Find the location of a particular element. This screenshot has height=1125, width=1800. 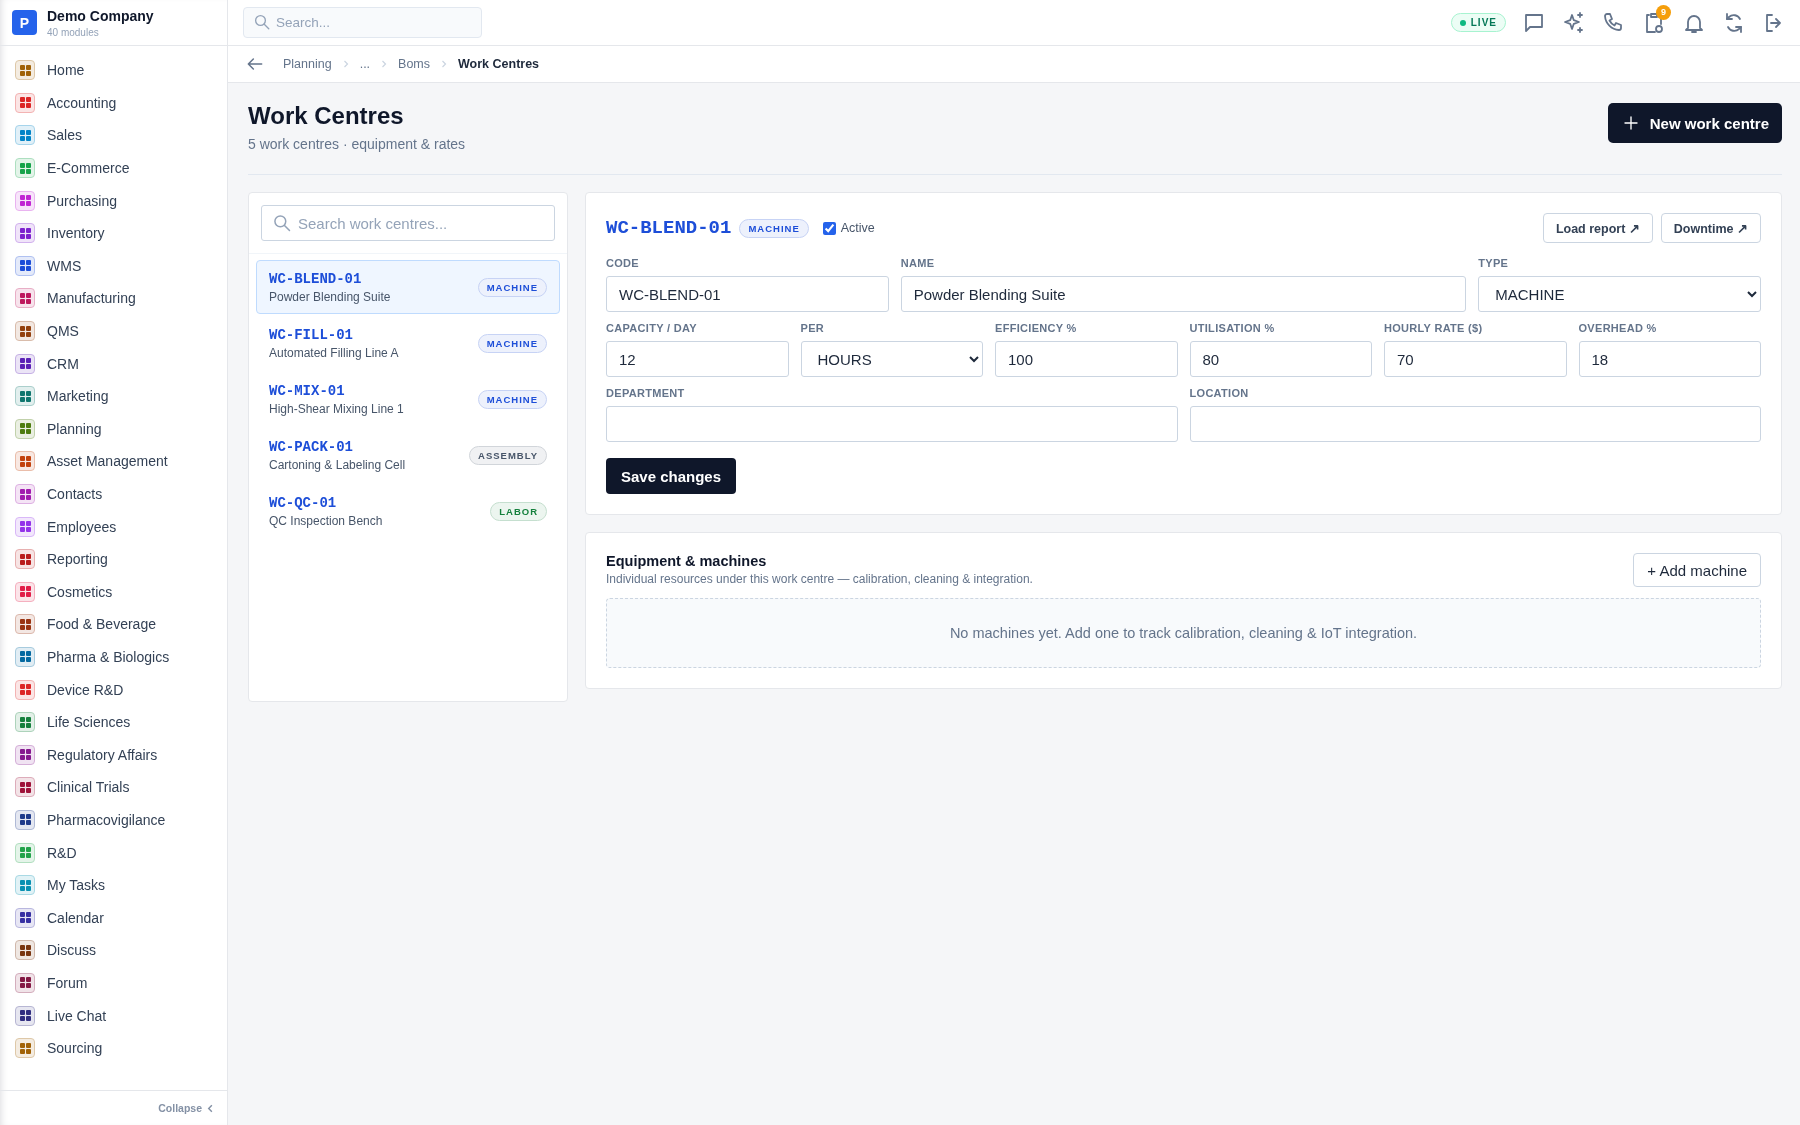

sidebar-item: My Tasks is located at coordinates (60, 885).